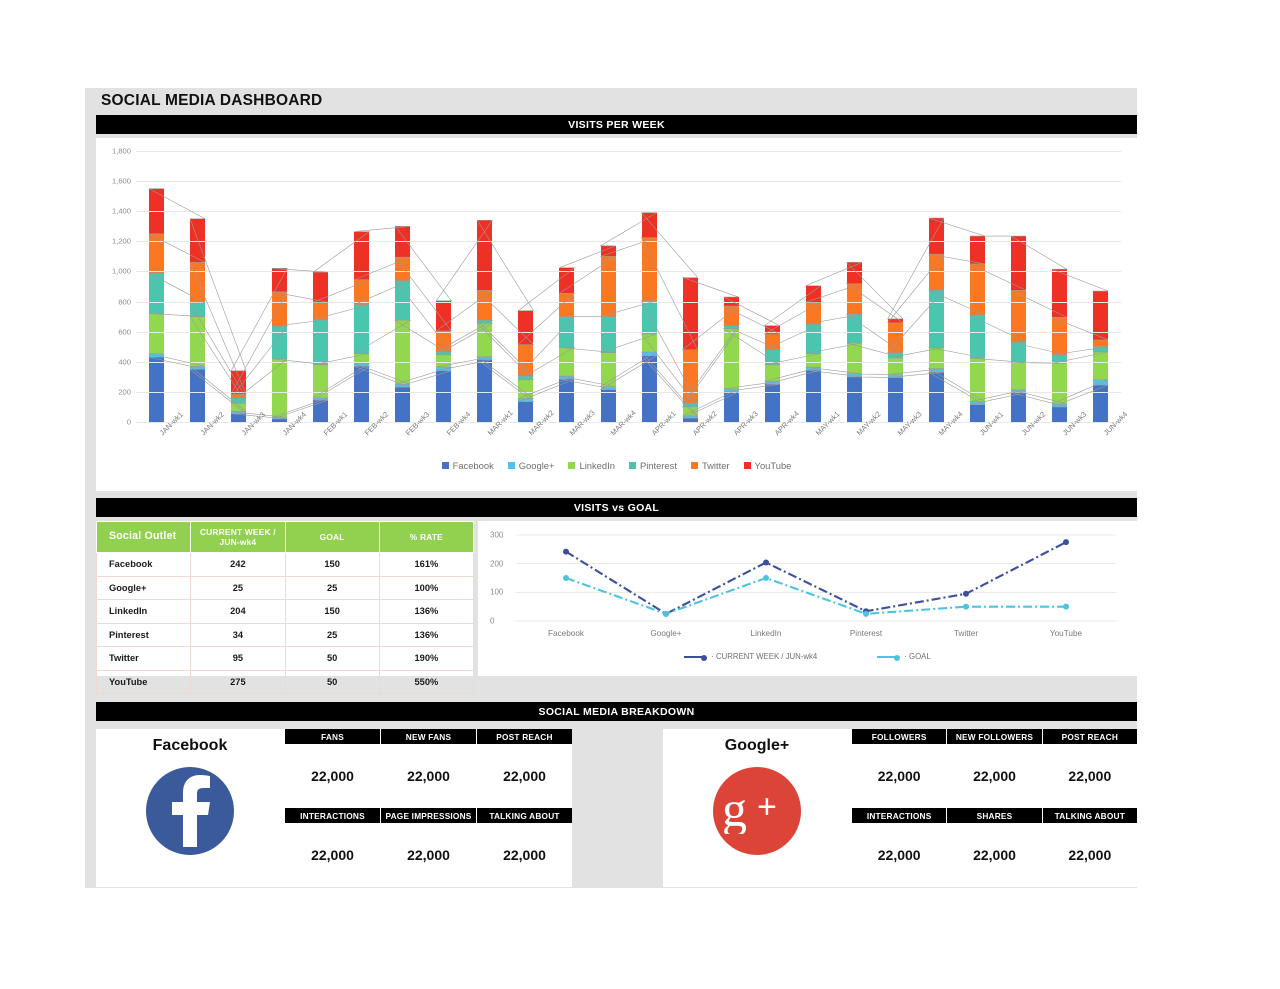 Image resolution: width=1280 pixels, height=989 pixels. I want to click on googleplus-metric-followers: FOLLOWERS 22,000, so click(899, 768).